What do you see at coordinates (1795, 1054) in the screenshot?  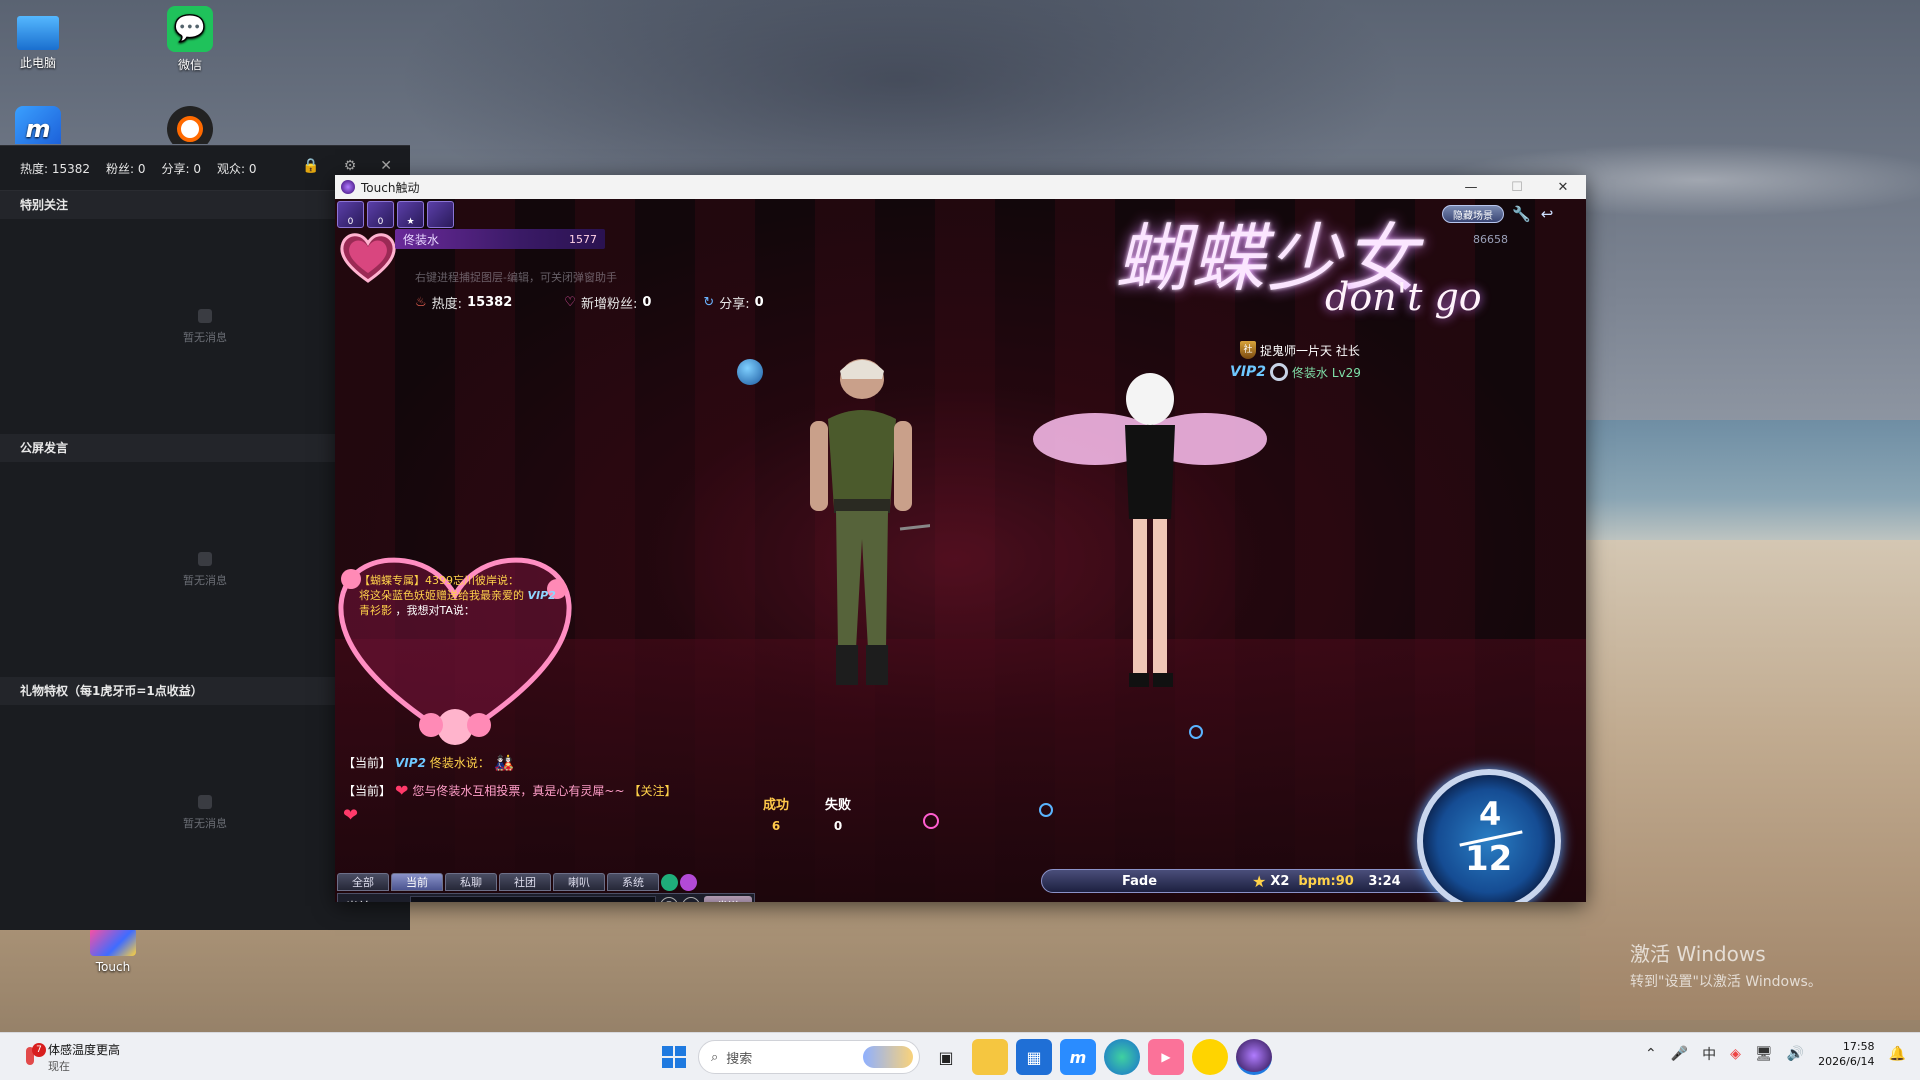 I see `volume-icon: 🔊` at bounding box center [1795, 1054].